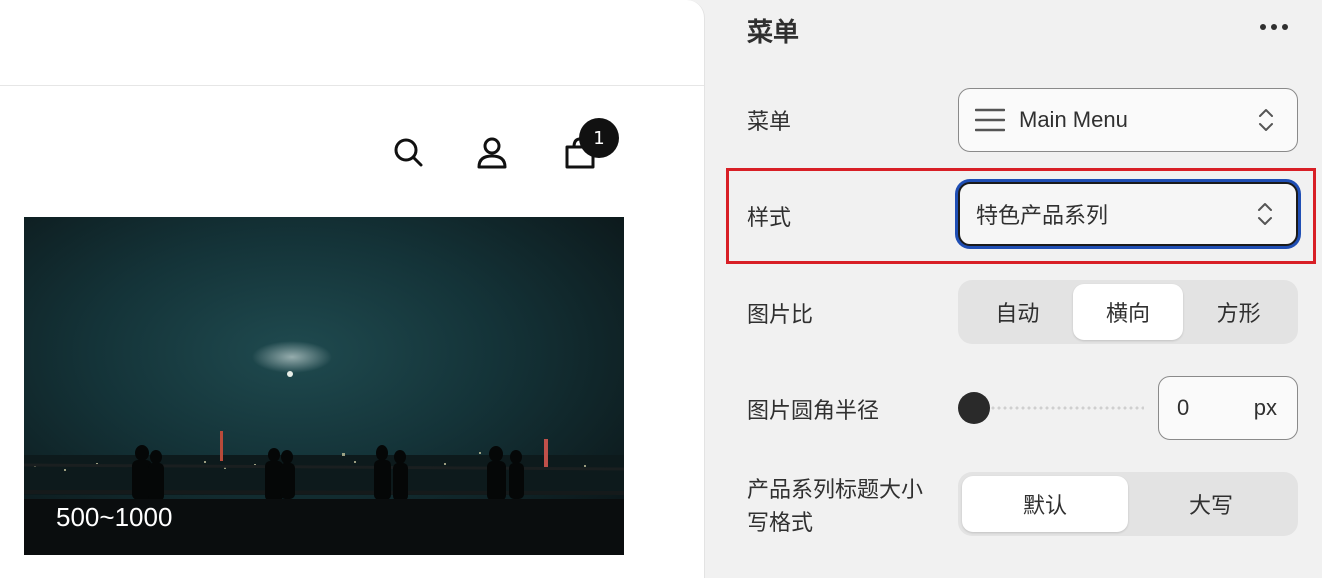 Image resolution: width=1322 pixels, height=578 pixels. I want to click on image-ratio-label: 图片比, so click(780, 315).